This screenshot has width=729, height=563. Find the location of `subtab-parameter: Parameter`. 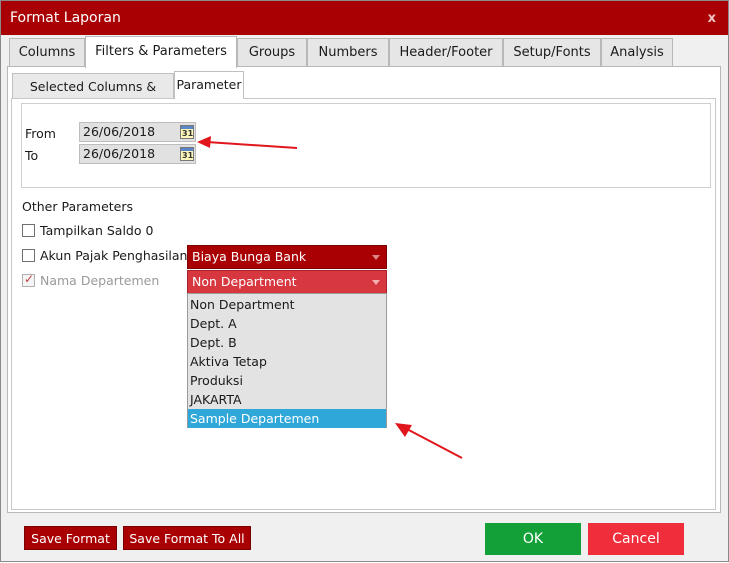

subtab-parameter: Parameter is located at coordinates (209, 85).